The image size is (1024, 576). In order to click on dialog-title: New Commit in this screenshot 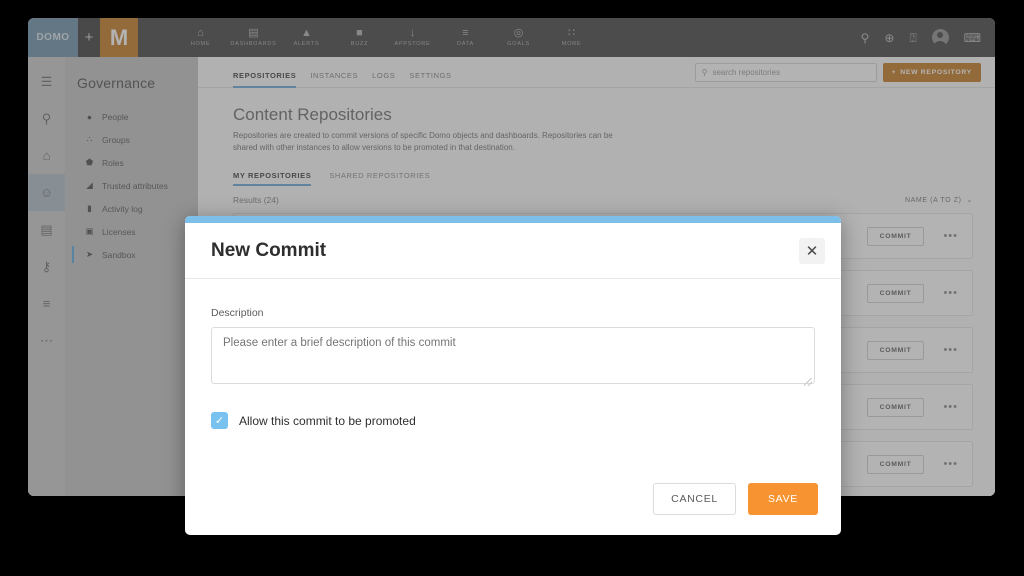, I will do `click(269, 250)`.